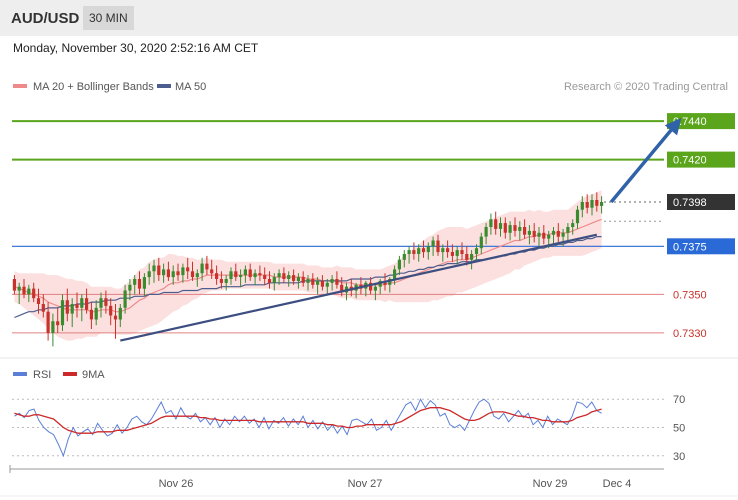  I want to click on level-label: 0.7375, so click(690, 247).